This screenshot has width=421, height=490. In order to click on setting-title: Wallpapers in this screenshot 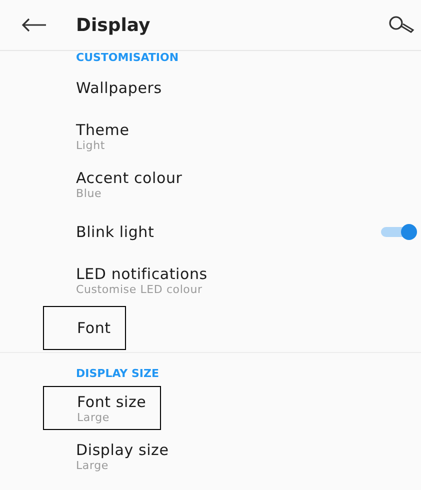, I will do `click(119, 88)`.